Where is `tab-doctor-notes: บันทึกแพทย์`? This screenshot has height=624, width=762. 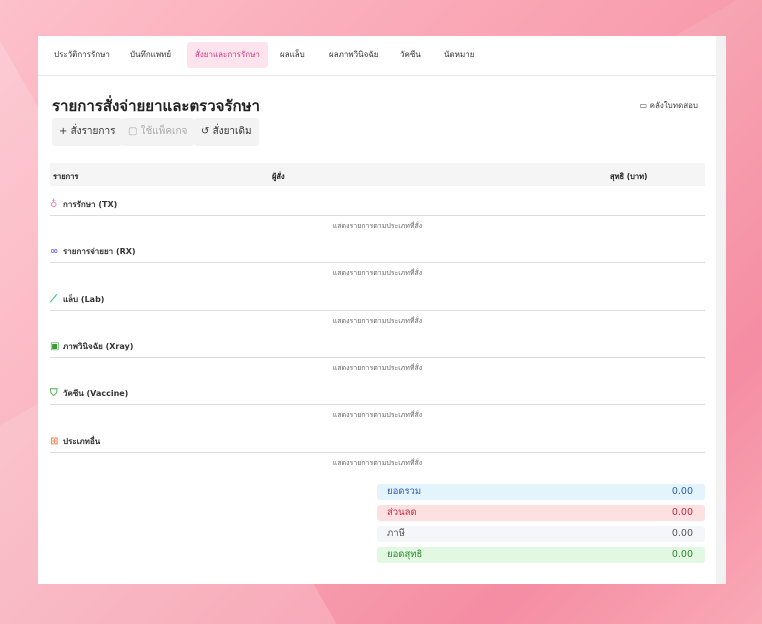
tab-doctor-notes: บันทึกแพทย์ is located at coordinates (150, 55).